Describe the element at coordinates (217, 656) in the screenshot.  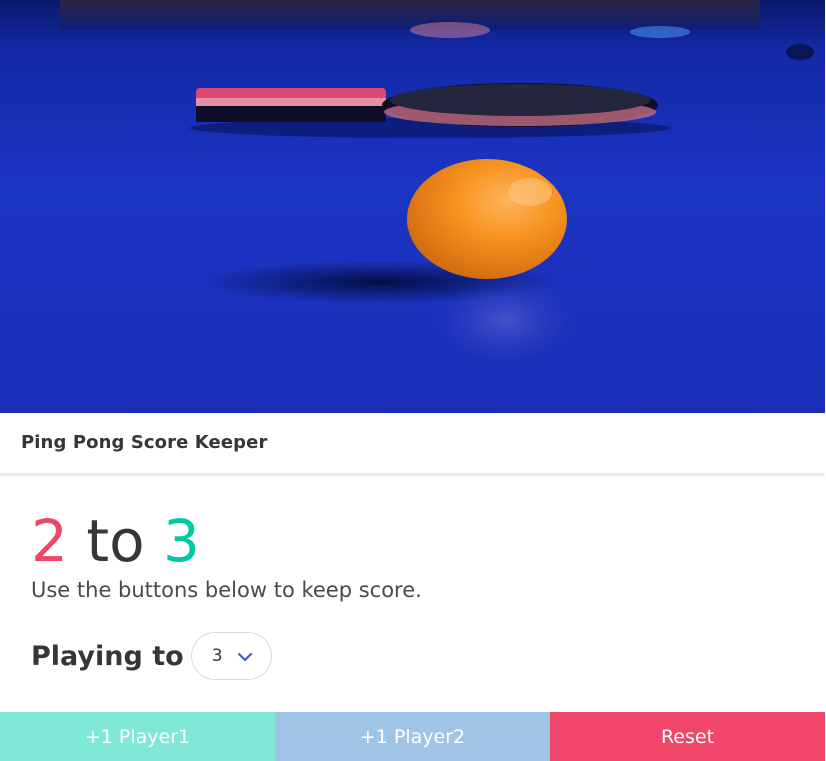
I see `winning-score-value: 3` at that location.